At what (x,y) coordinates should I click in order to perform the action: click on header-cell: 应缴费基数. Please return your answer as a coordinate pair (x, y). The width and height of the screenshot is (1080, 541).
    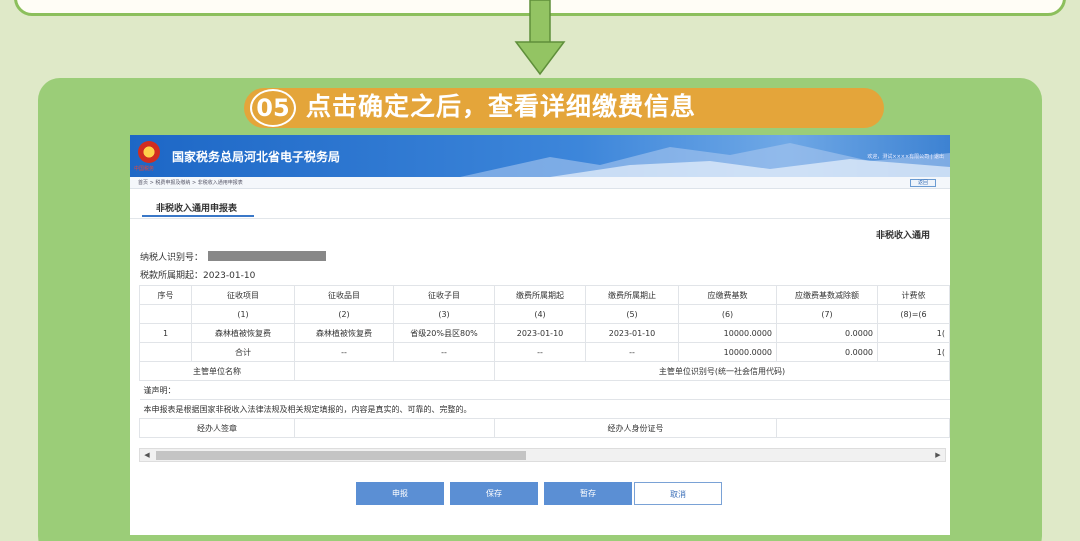
    Looking at the image, I should click on (727, 295).